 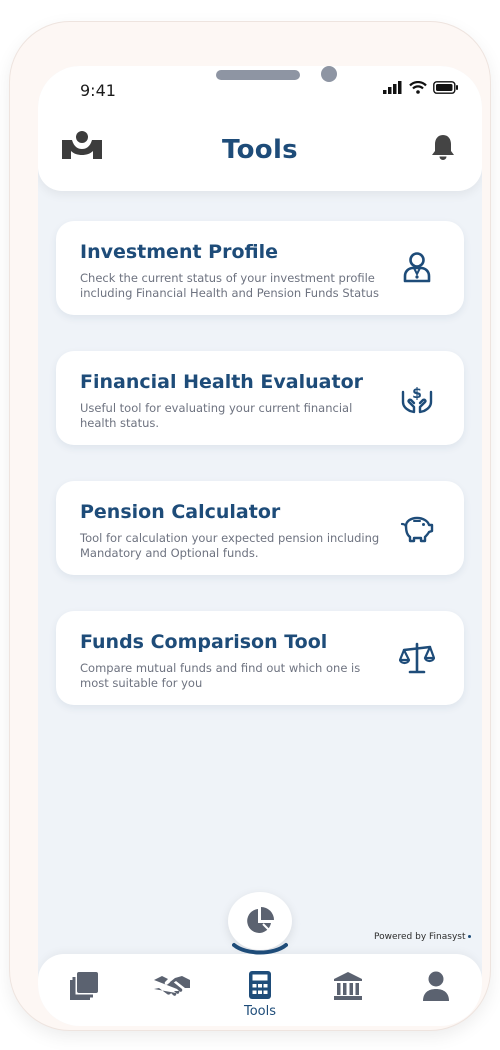 What do you see at coordinates (179, 252) in the screenshot?
I see `card-title: Investment Profile` at bounding box center [179, 252].